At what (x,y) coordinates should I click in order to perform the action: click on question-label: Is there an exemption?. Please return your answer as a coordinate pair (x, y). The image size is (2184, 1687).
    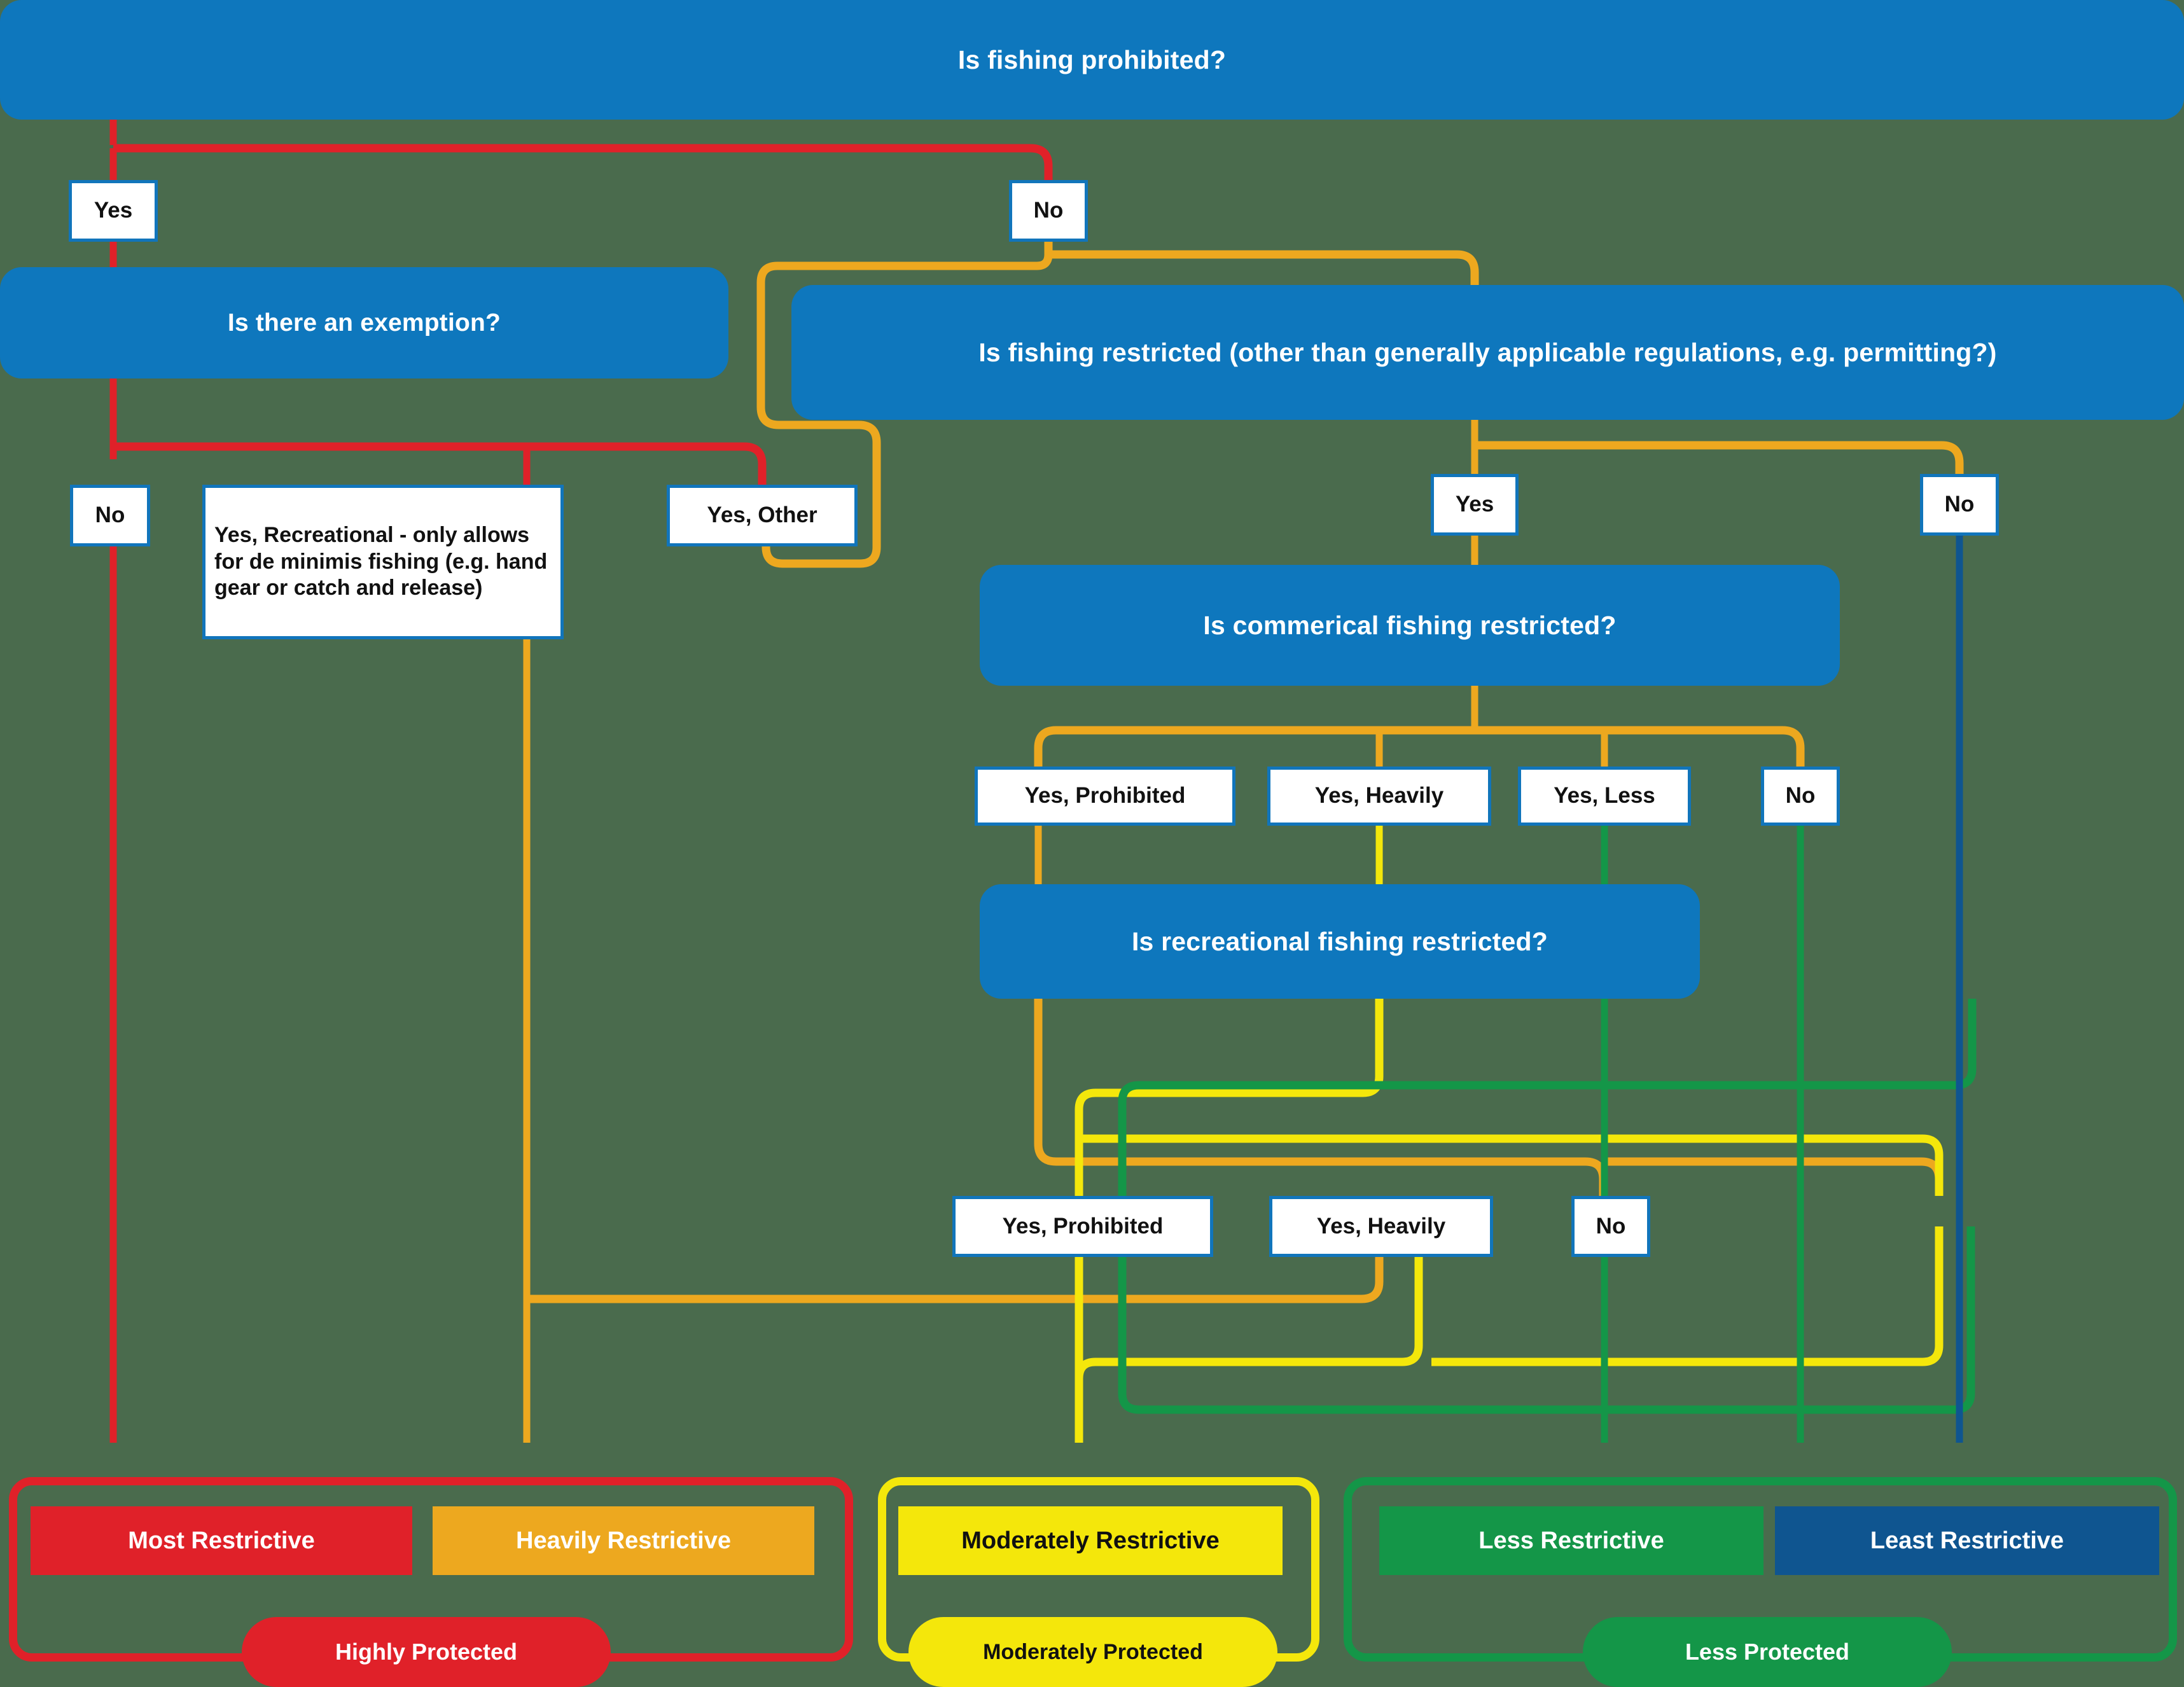
    Looking at the image, I should click on (364, 323).